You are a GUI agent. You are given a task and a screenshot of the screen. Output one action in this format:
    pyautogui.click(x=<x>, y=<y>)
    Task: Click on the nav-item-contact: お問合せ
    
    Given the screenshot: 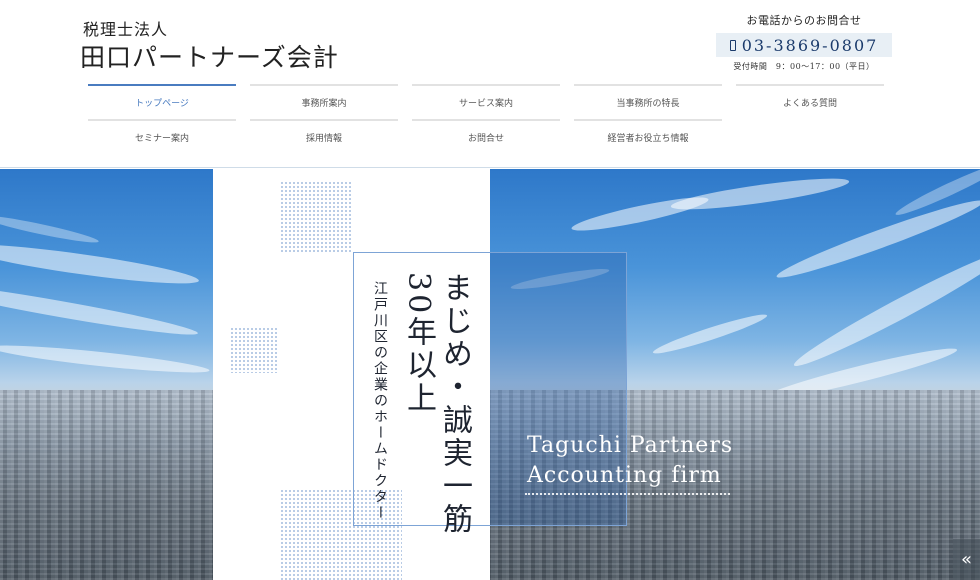 What is the action you would take?
    pyautogui.click(x=486, y=136)
    